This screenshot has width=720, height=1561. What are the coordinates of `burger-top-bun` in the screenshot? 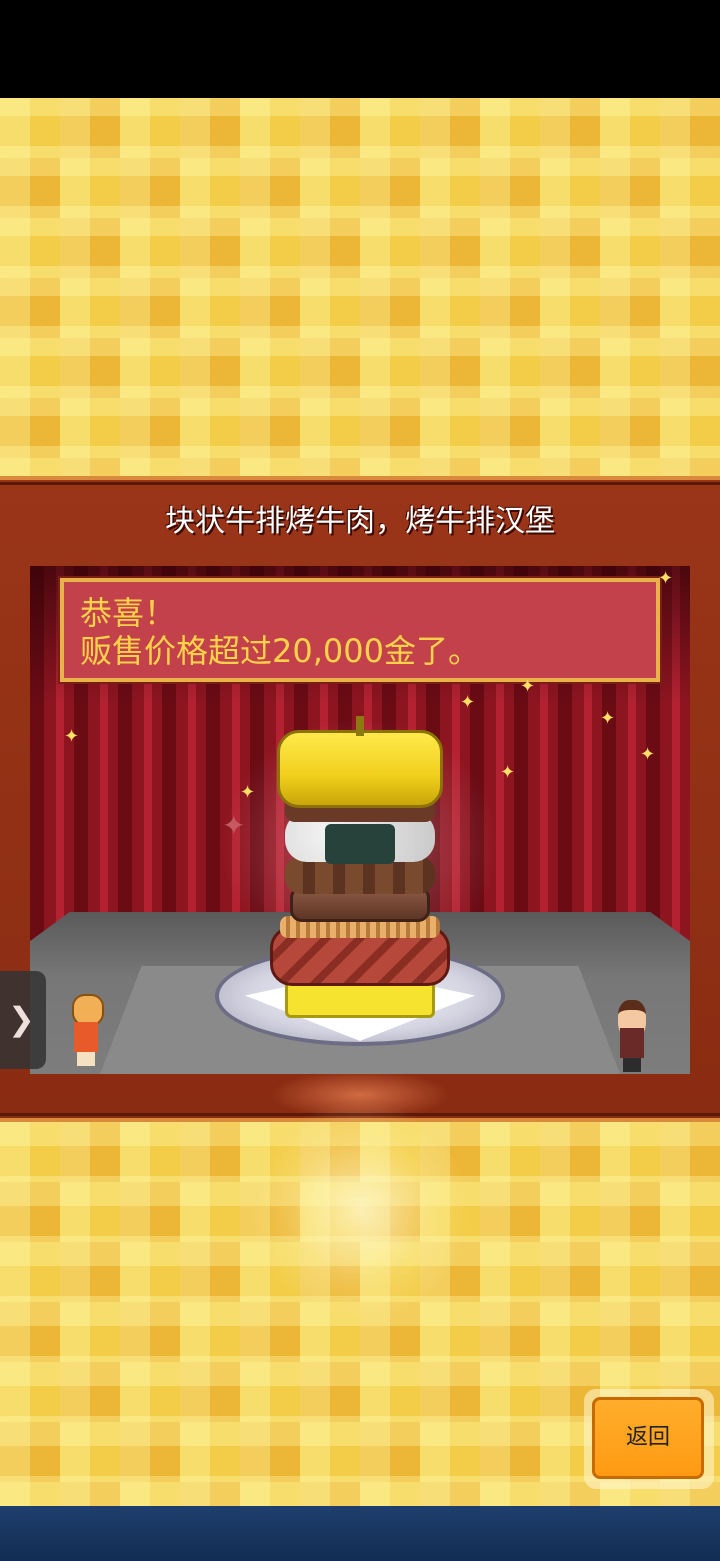 It's located at (360, 769).